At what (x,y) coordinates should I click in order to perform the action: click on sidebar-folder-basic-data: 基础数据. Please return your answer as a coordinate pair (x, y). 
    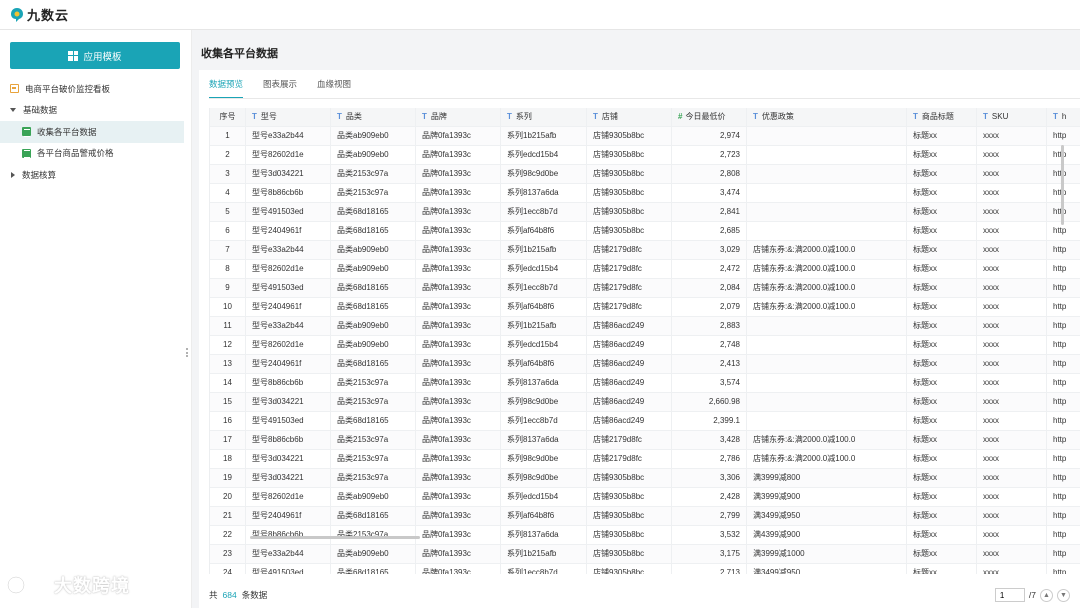
    Looking at the image, I should click on (96, 111).